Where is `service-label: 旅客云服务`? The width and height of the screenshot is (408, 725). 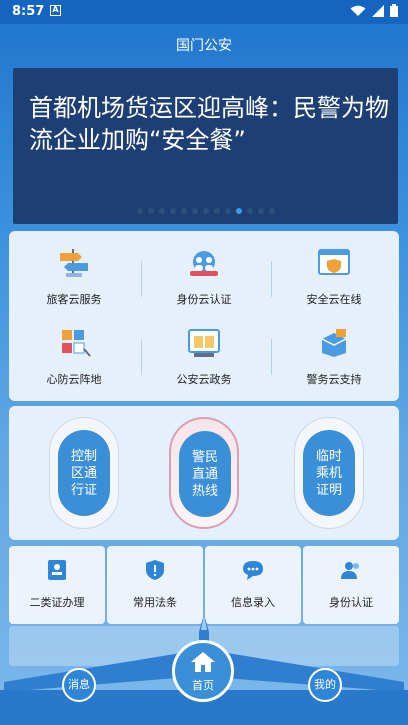
service-label: 旅客云服务 is located at coordinates (74, 299).